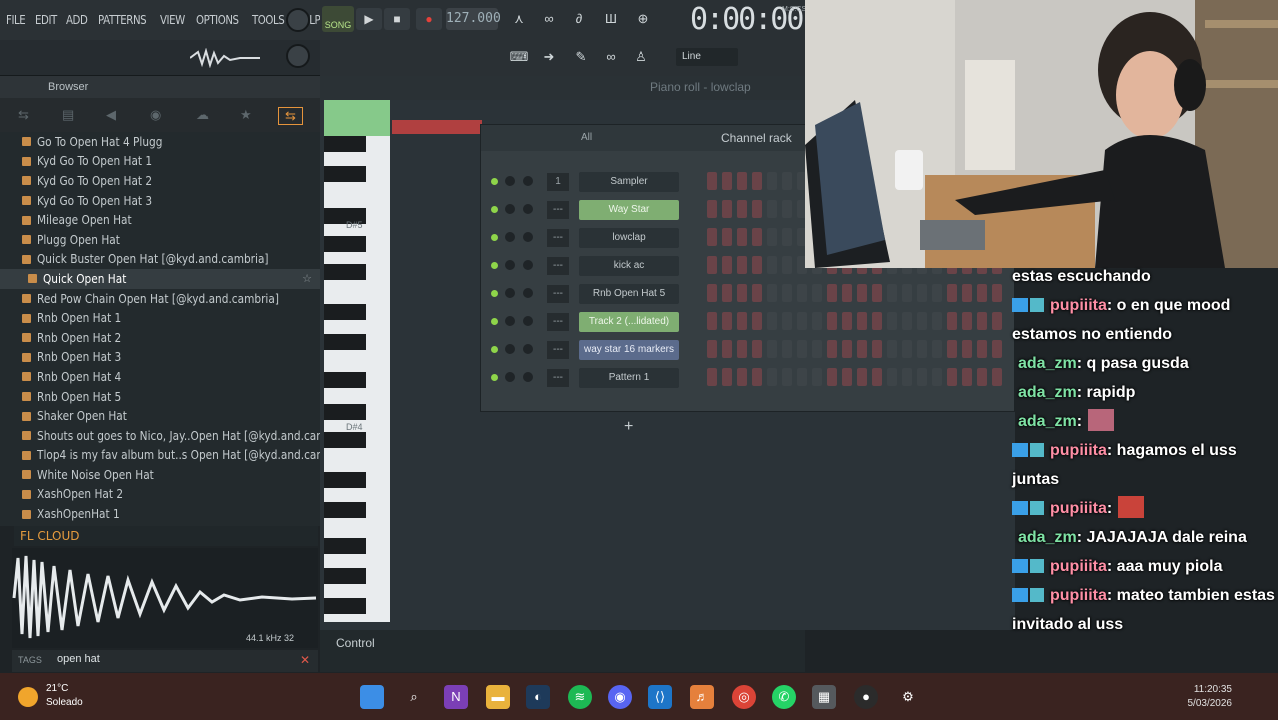  What do you see at coordinates (78, 659) in the screenshot?
I see `search-input: open hat` at bounding box center [78, 659].